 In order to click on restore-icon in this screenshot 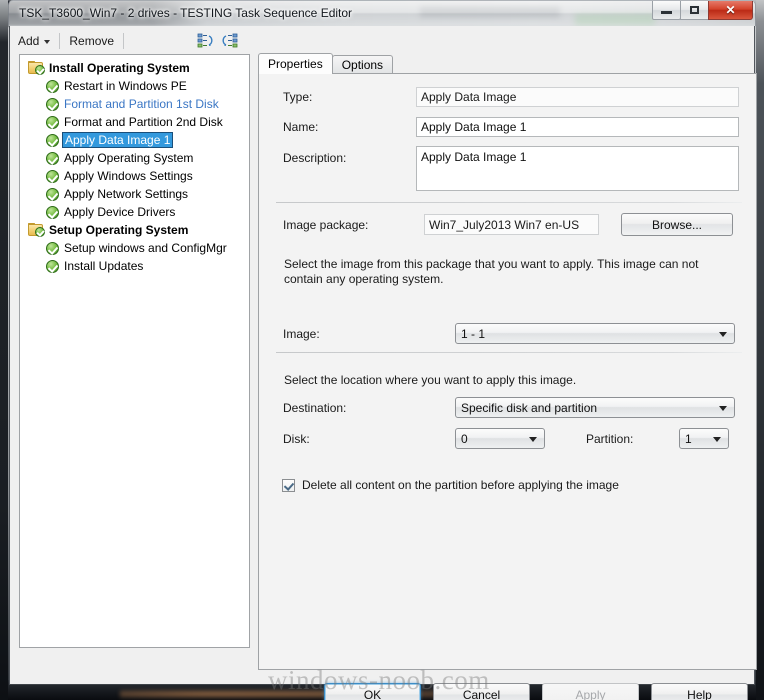, I will do `click(694, 10)`.